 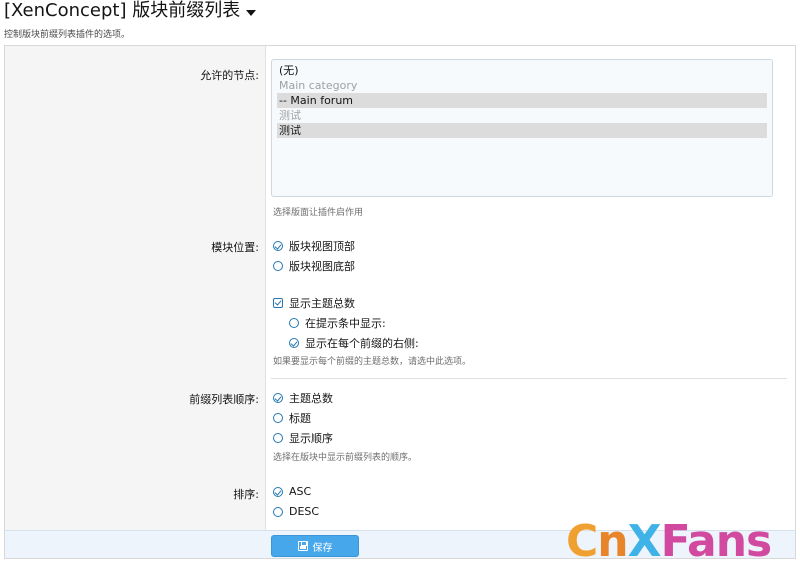 What do you see at coordinates (67, 35) in the screenshot?
I see `page-description: 控制版块前缀列表插件的选项。` at bounding box center [67, 35].